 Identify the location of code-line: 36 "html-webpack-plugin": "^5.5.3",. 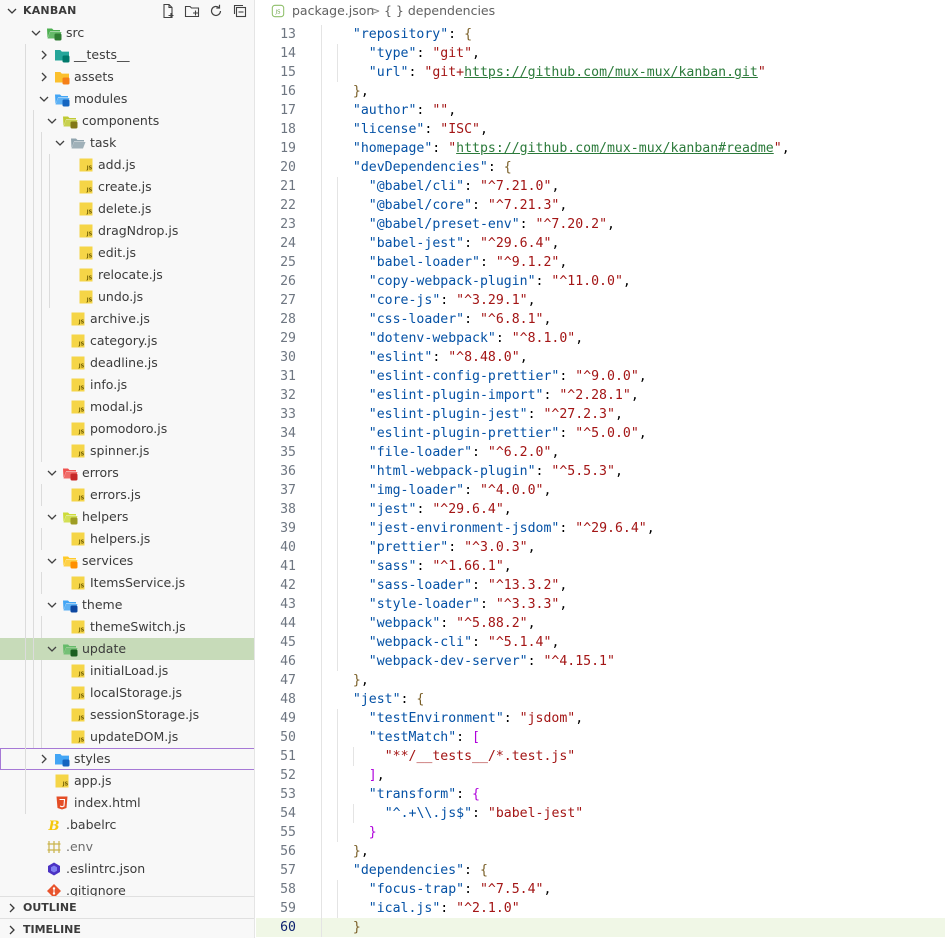
(600, 471).